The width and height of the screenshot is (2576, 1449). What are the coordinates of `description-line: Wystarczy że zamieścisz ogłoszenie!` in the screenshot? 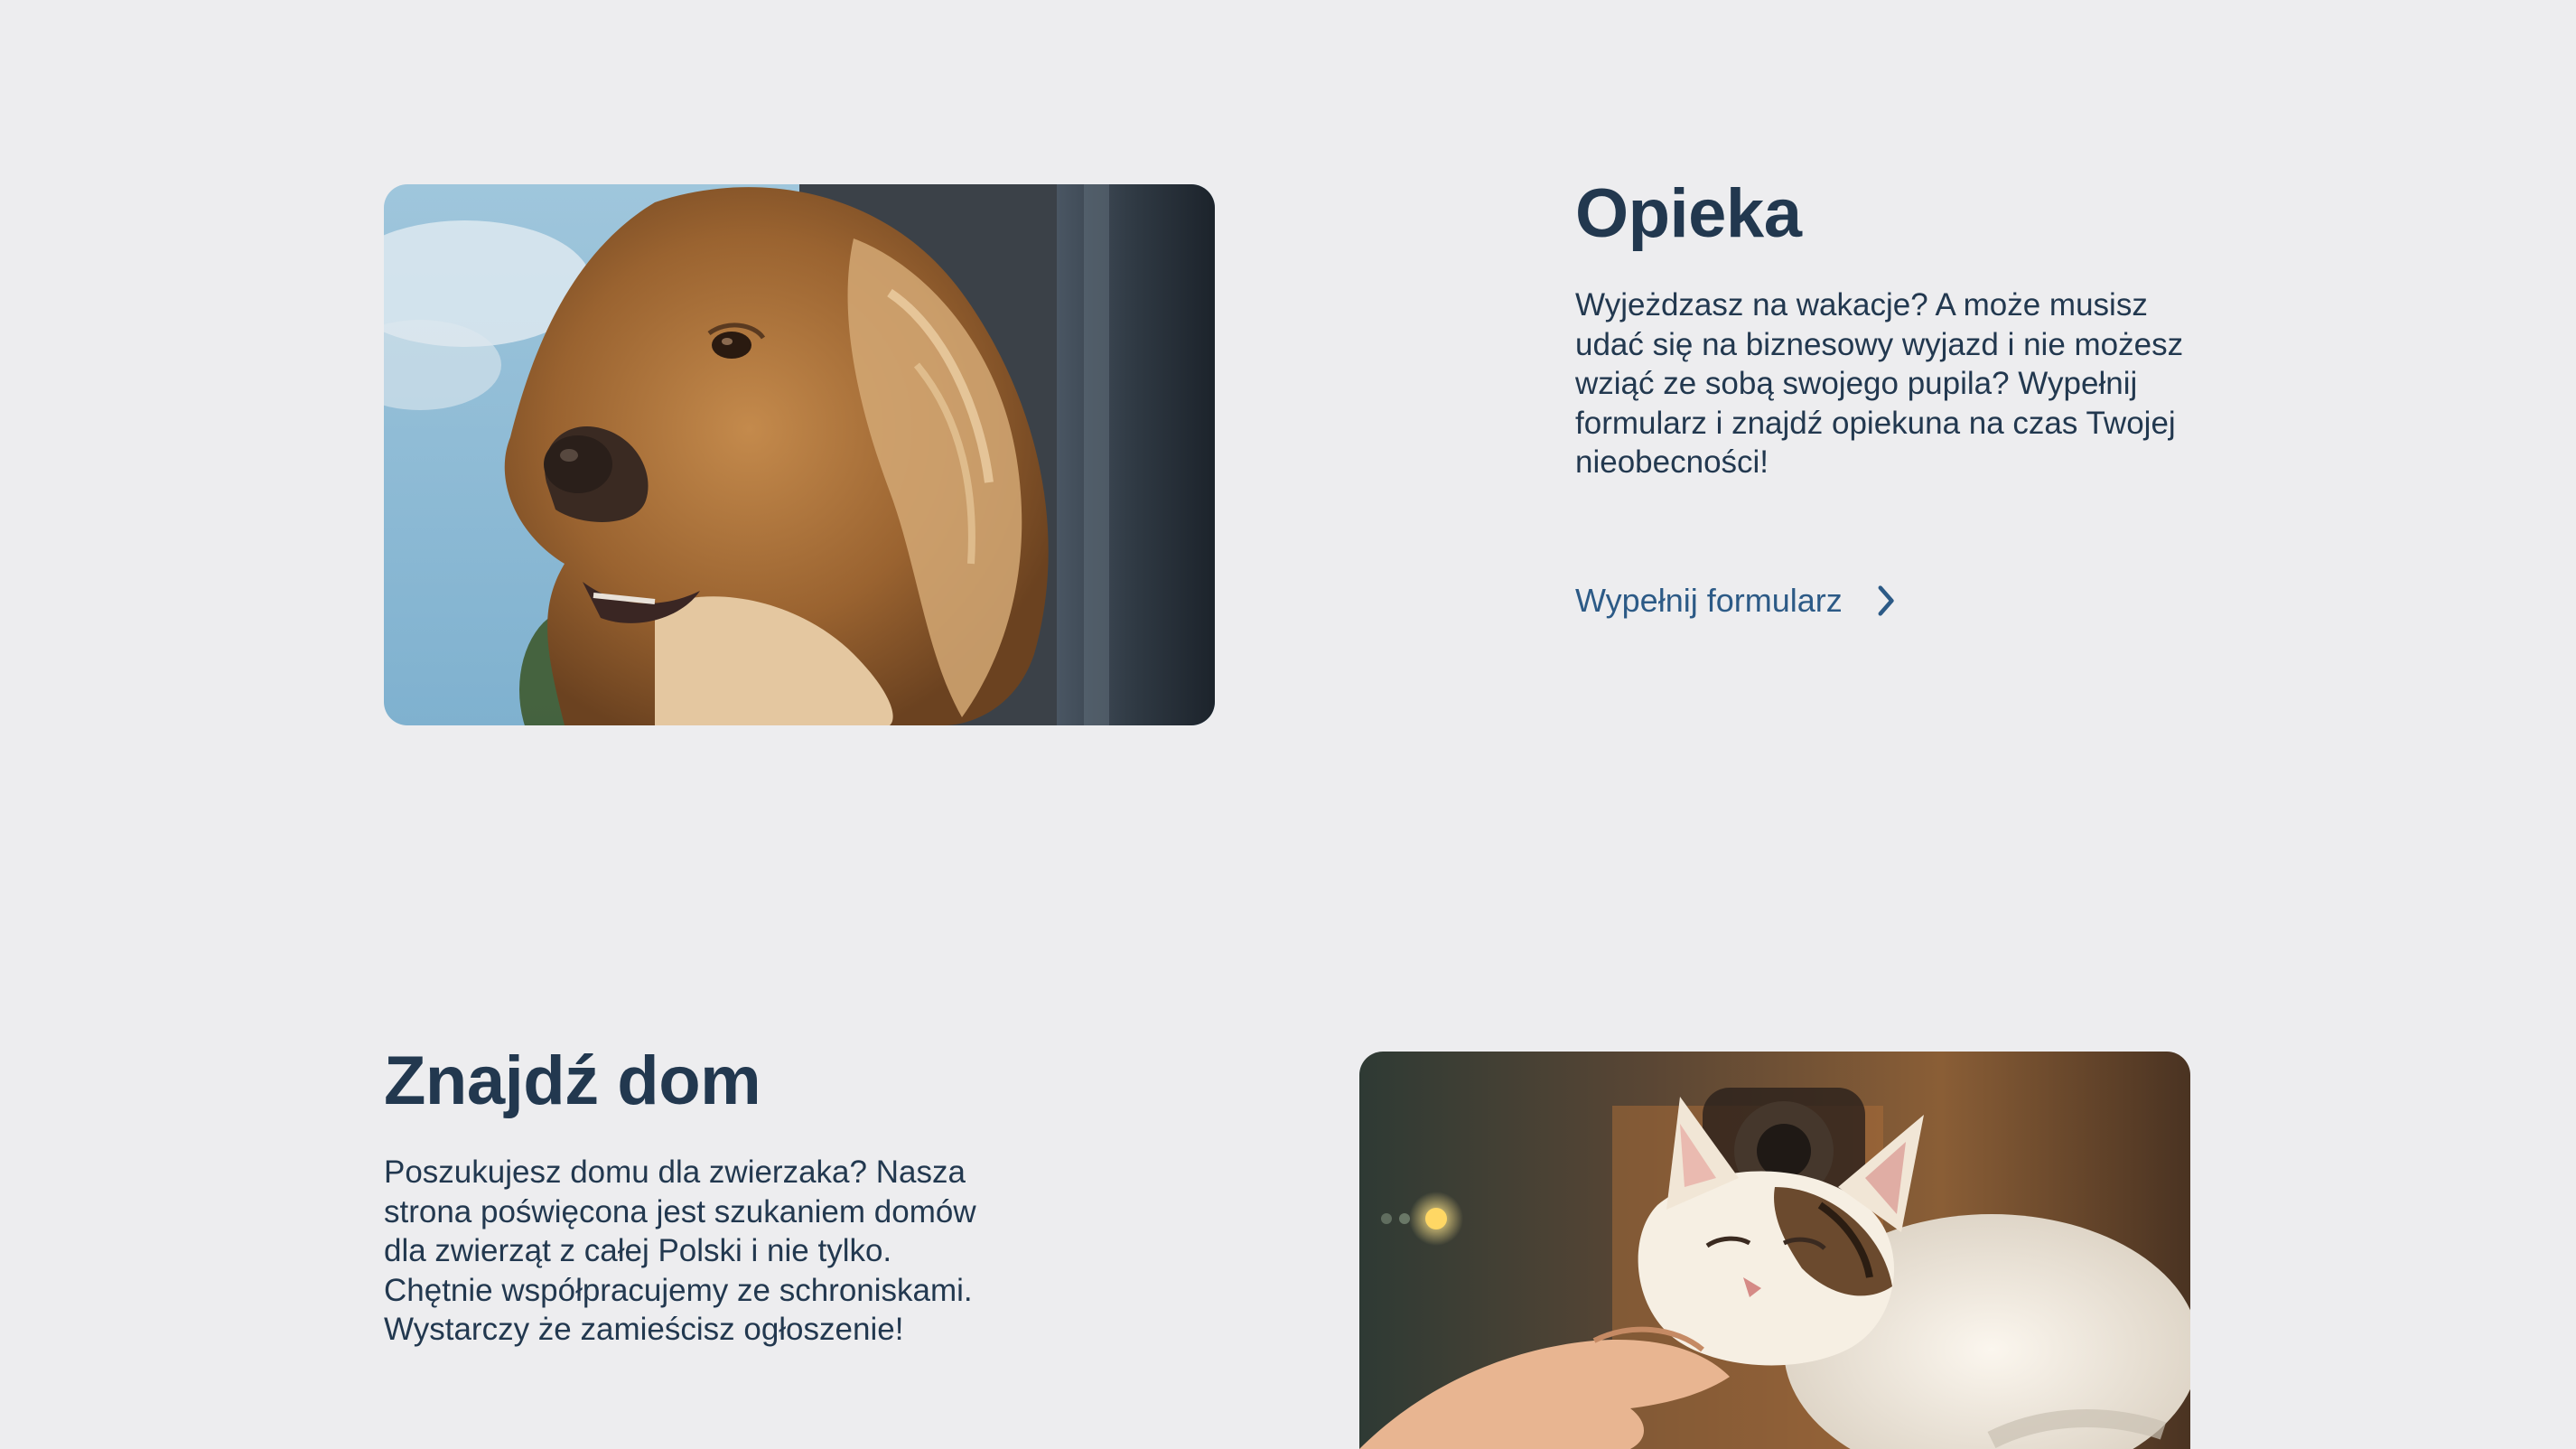 It's located at (644, 1329).